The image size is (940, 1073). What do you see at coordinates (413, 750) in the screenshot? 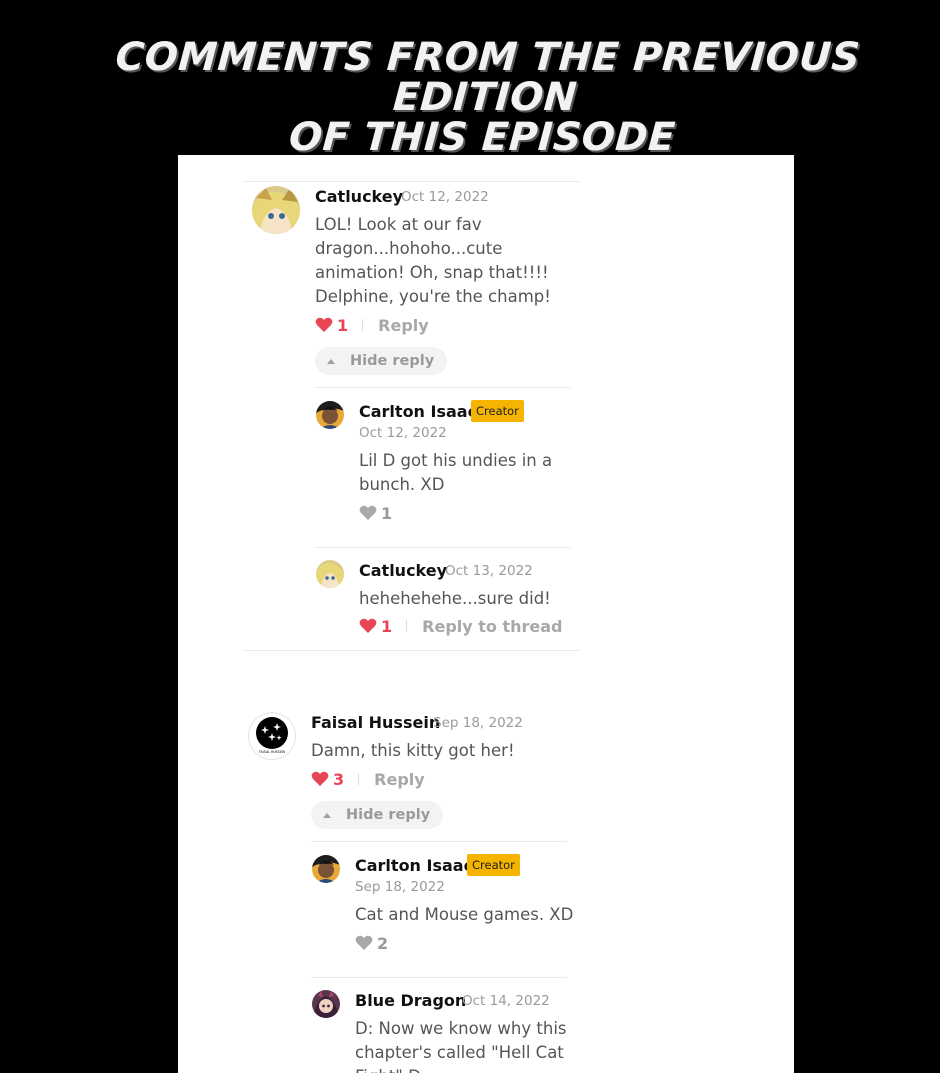
I see `comment-text: Damn, this kitty got her!` at bounding box center [413, 750].